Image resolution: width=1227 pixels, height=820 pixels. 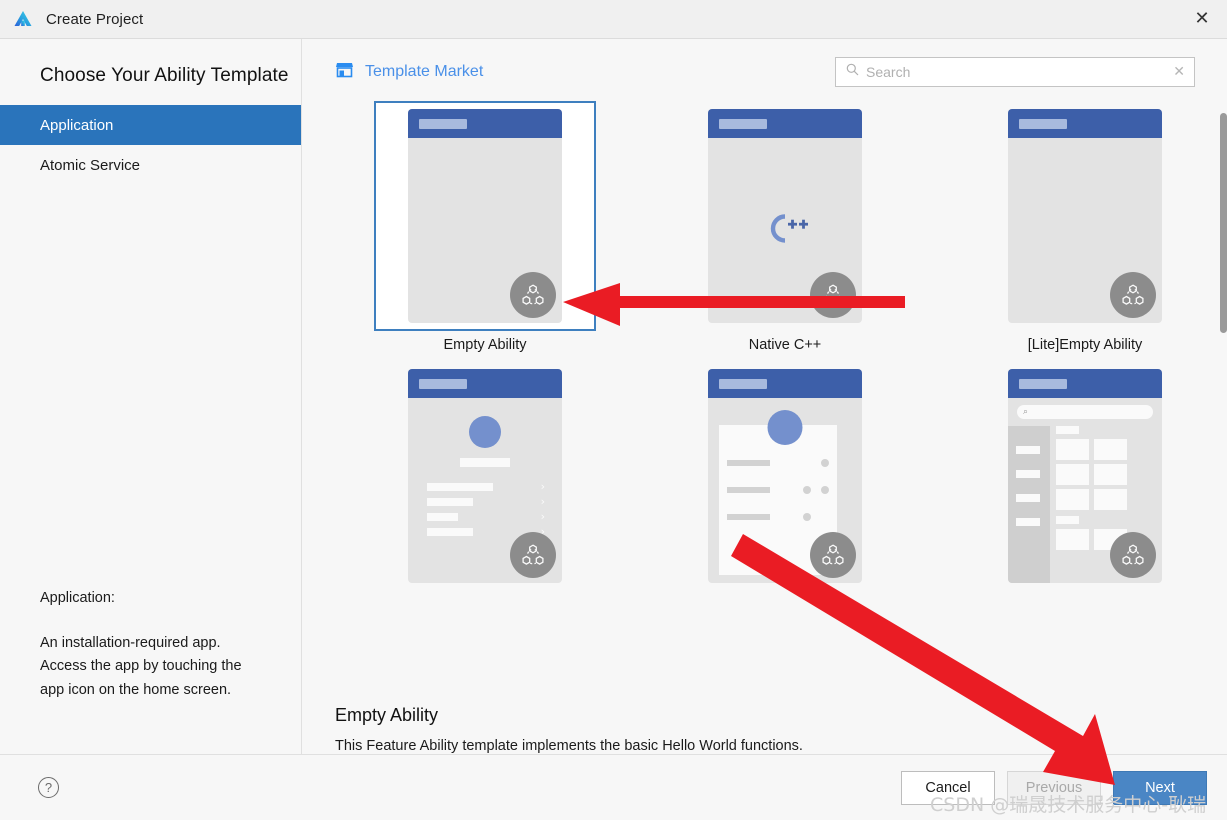 I want to click on window-title: Create Project, so click(x=95, y=19).